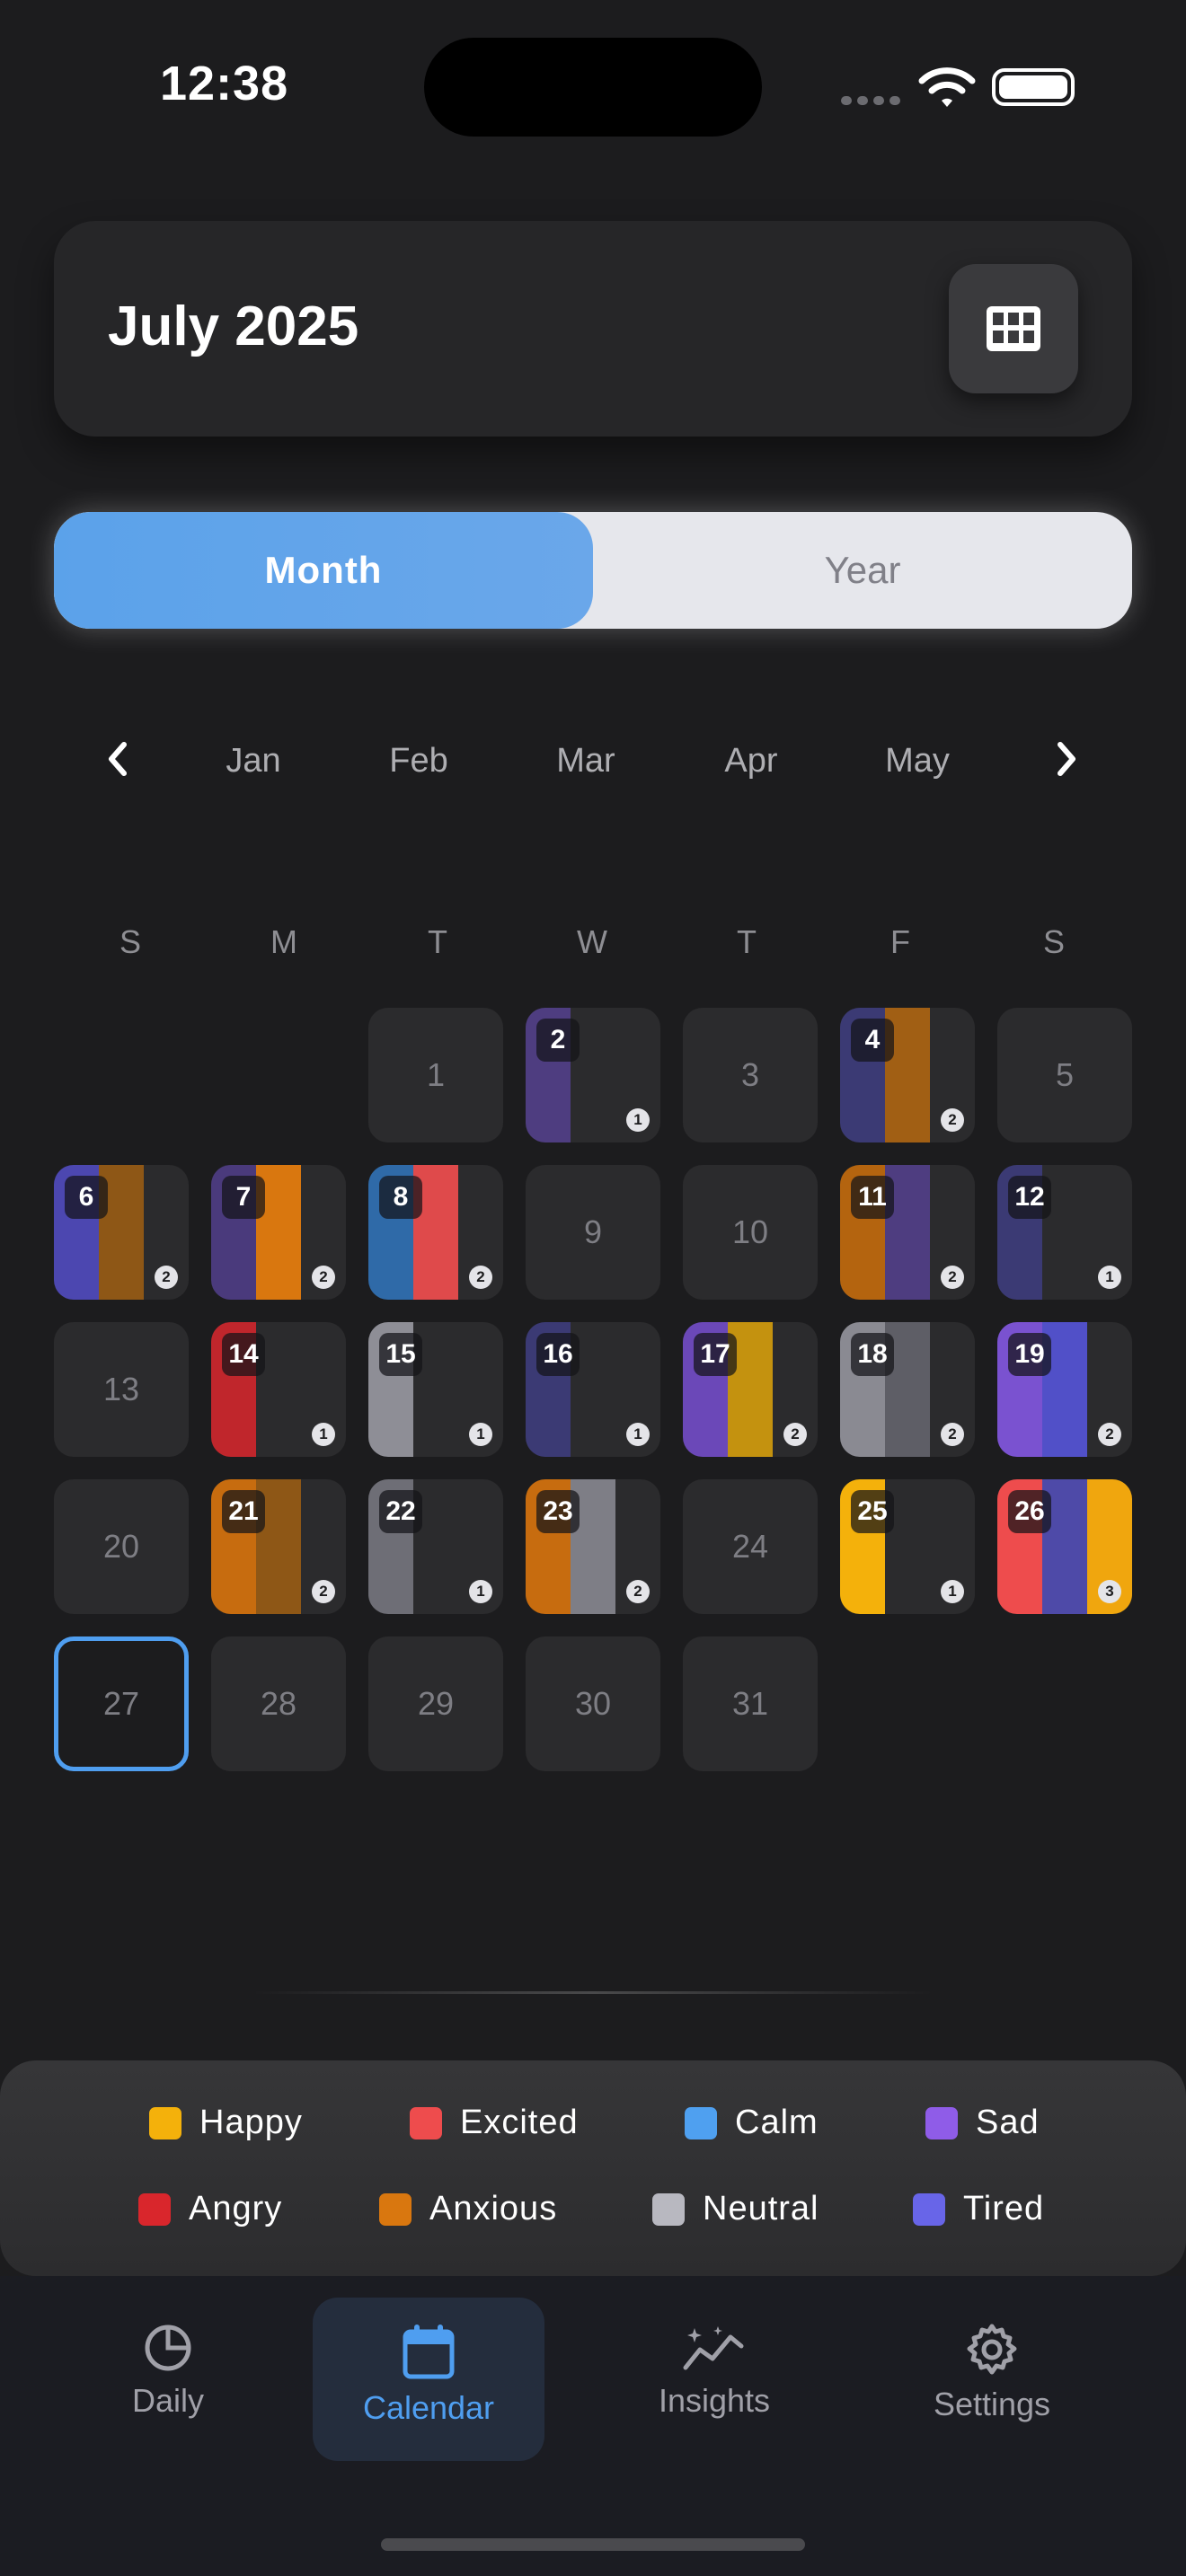 This screenshot has width=1186, height=2576. Describe the element at coordinates (117, 759) in the screenshot. I see `prev-month-button` at that location.